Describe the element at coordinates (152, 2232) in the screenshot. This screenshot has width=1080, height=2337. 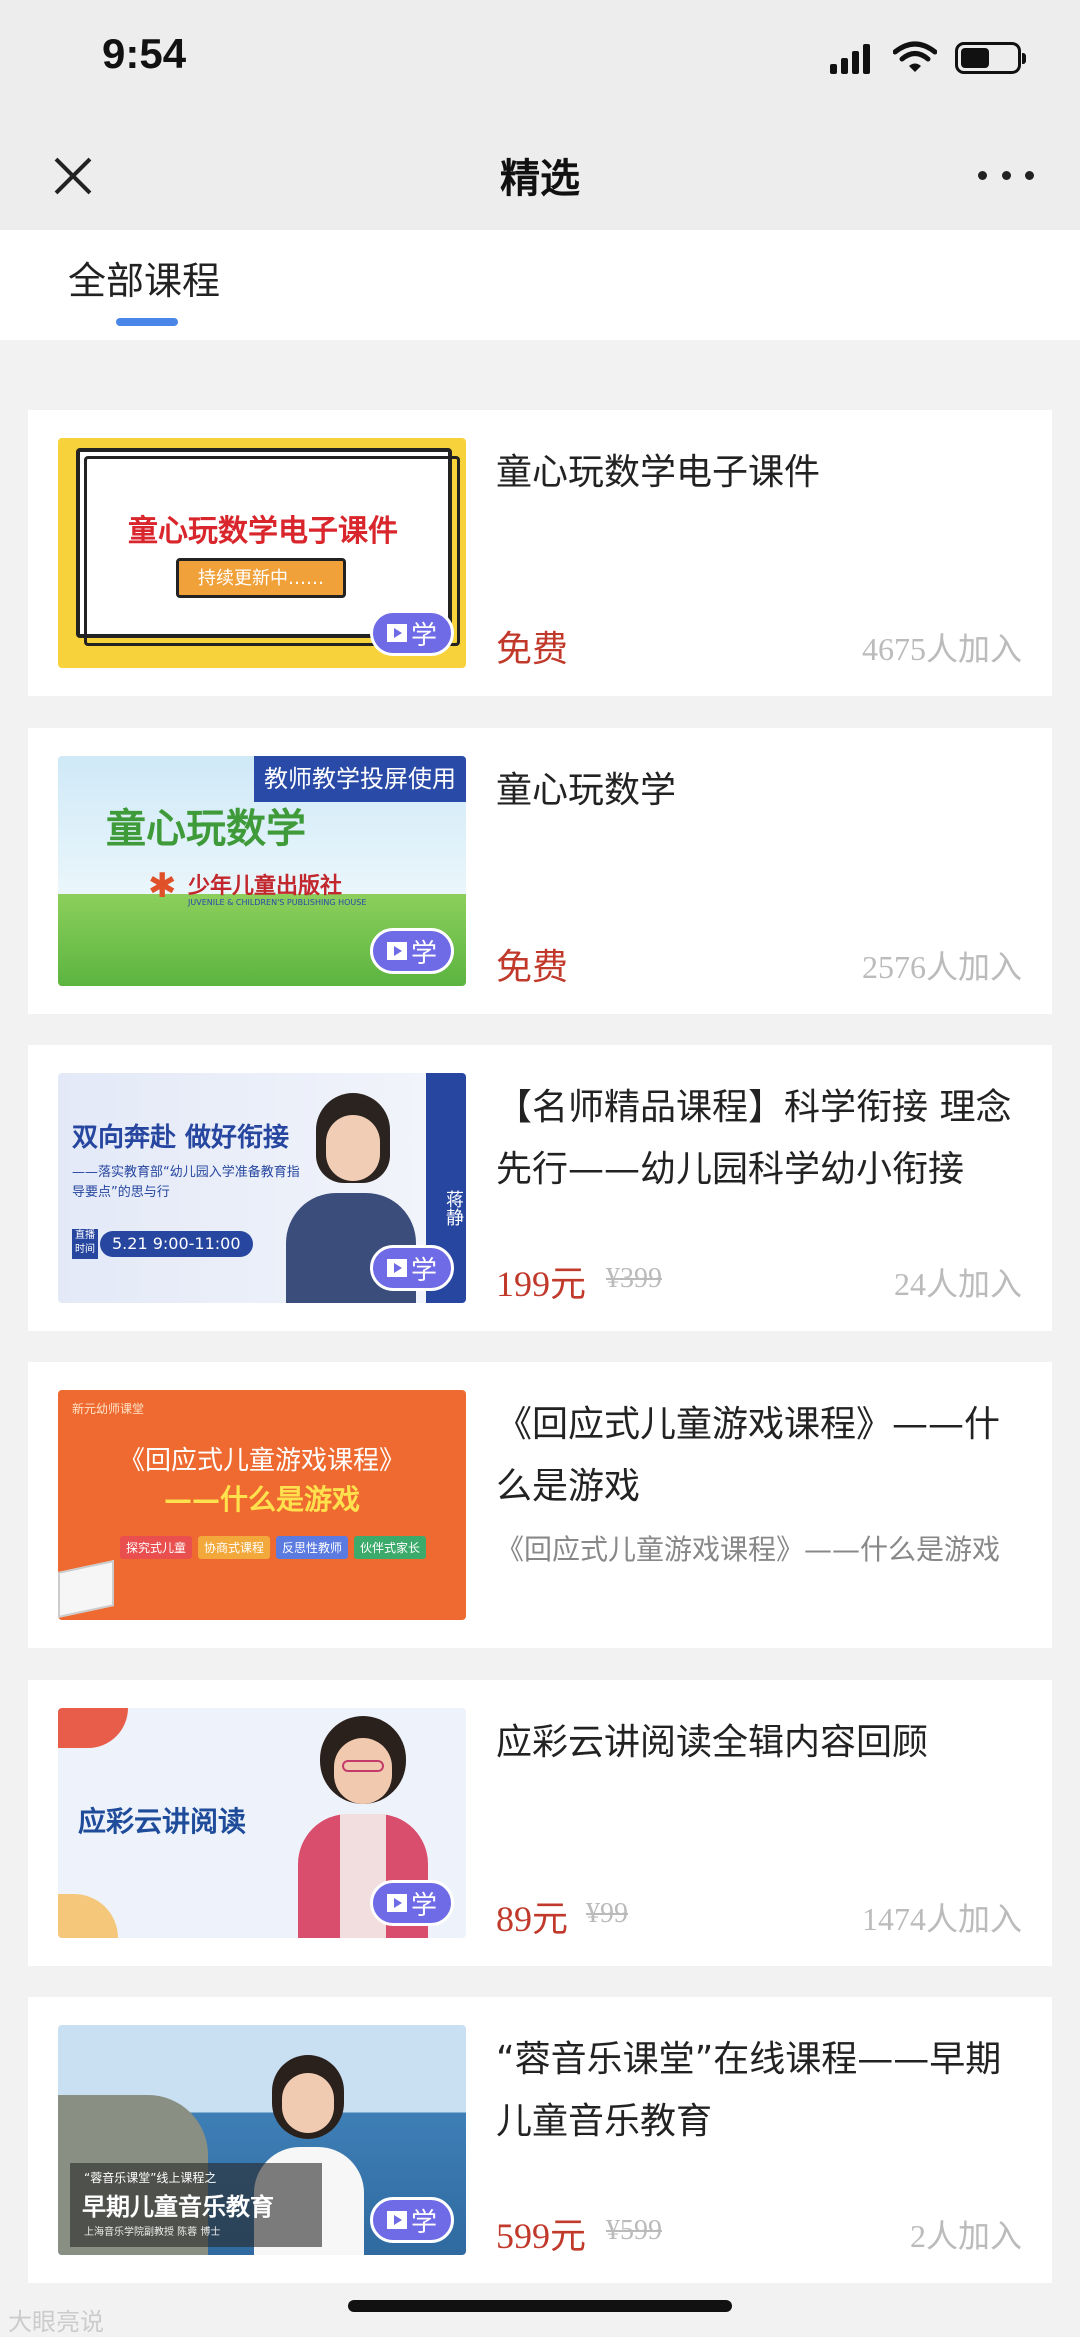
I see `thumb-author: 上海音乐学院副教授 陈蓉 博士` at that location.